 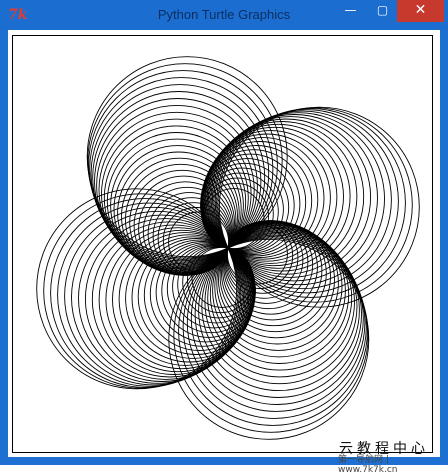 What do you see at coordinates (368, 465) in the screenshot?
I see `watermark-sub: 第一导航网 | www.7k7k.cn` at bounding box center [368, 465].